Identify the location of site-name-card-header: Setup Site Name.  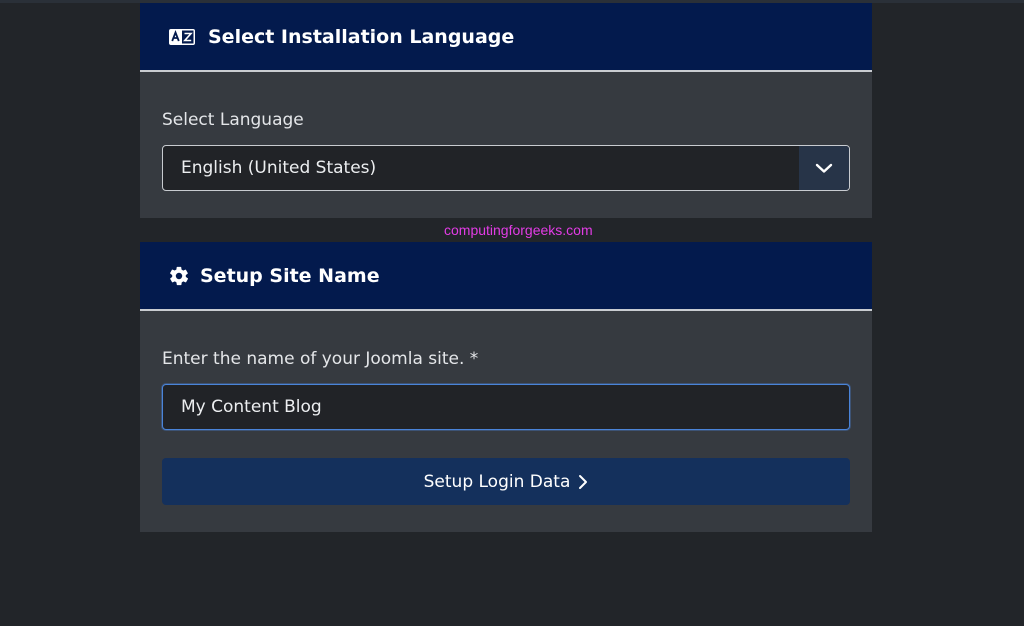
(506, 276).